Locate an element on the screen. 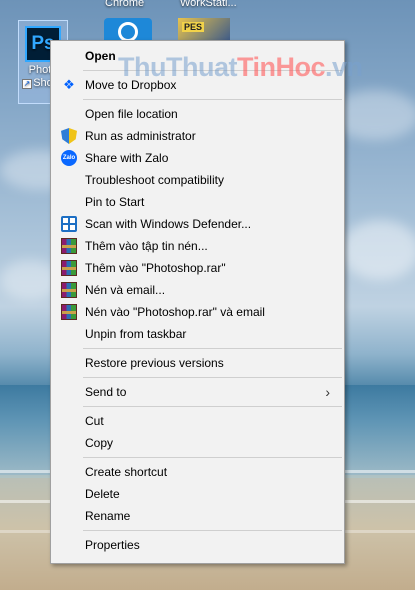 The width and height of the screenshot is (415, 590). menu-item-restore-previous-versions: Restore previous versions is located at coordinates (197, 363).